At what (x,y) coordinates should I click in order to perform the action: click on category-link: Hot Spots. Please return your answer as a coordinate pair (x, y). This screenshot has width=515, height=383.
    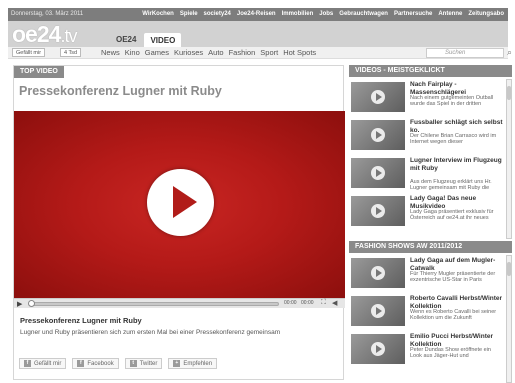
    Looking at the image, I should click on (299, 52).